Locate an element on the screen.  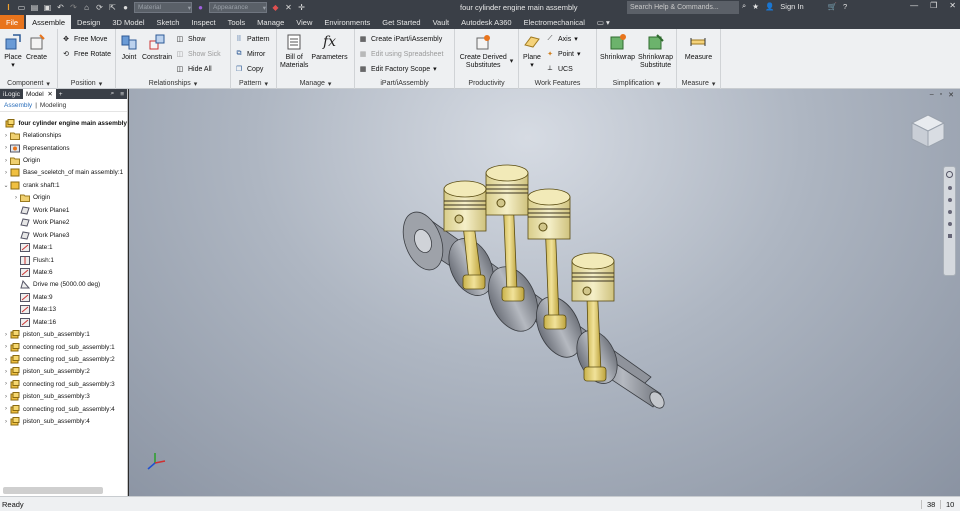
tab-ilogic: iLogic is located at coordinates (11, 94).